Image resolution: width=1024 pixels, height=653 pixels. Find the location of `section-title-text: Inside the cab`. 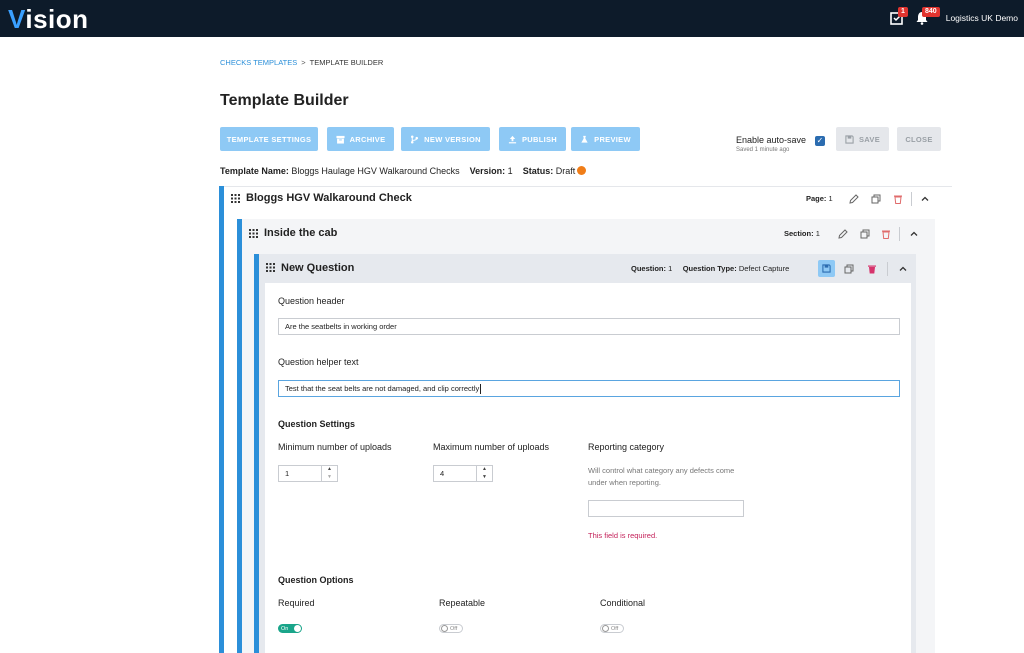

section-title-text: Inside the cab is located at coordinates (301, 233).